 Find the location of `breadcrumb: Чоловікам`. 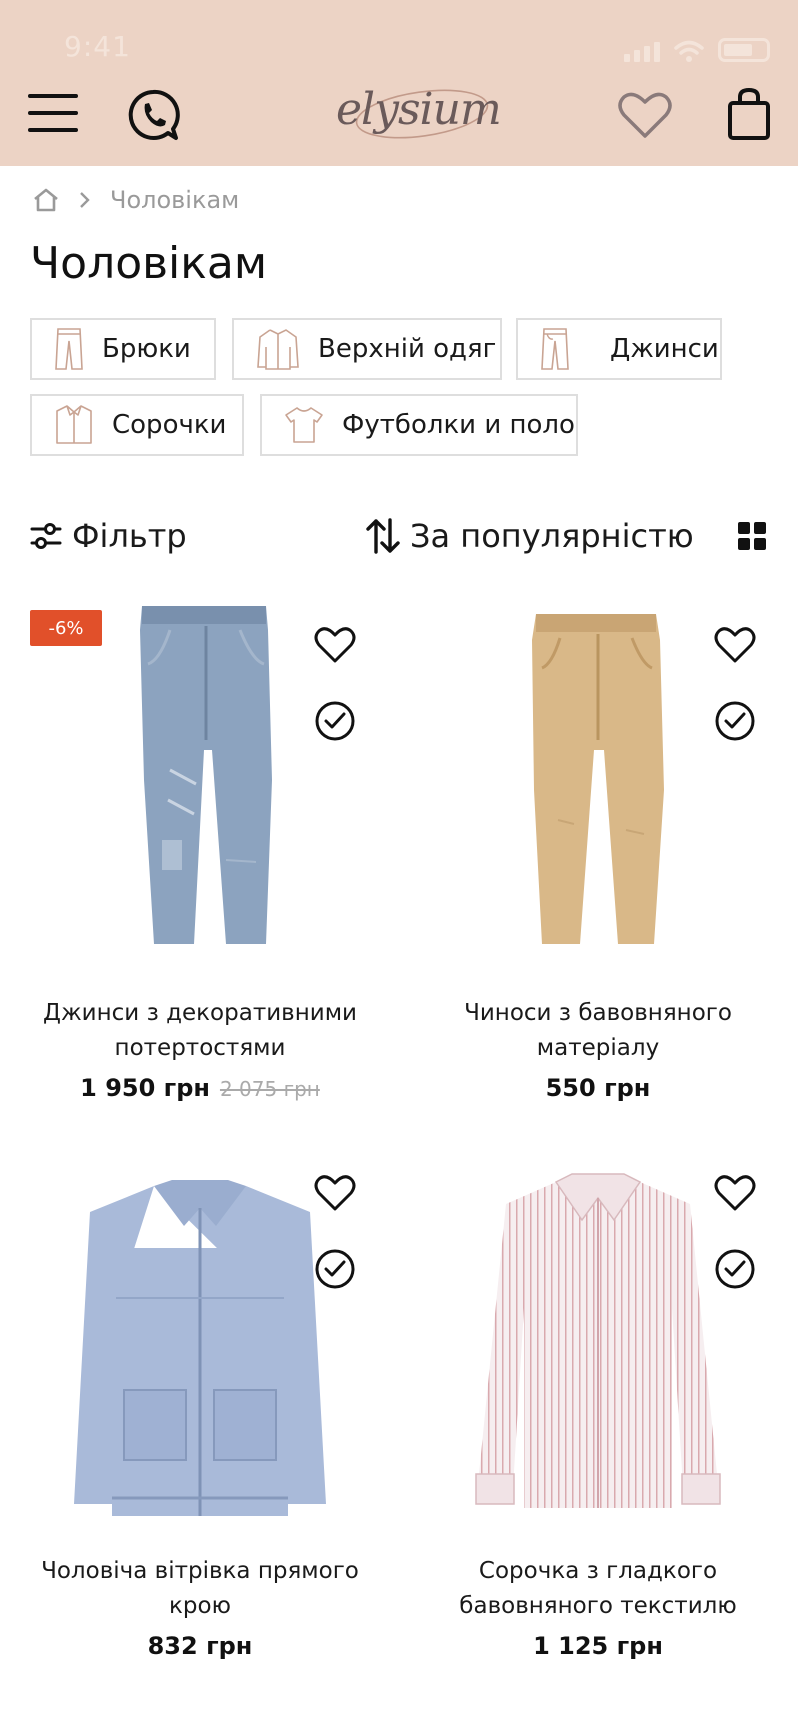

breadcrumb: Чоловікам is located at coordinates (135, 200).